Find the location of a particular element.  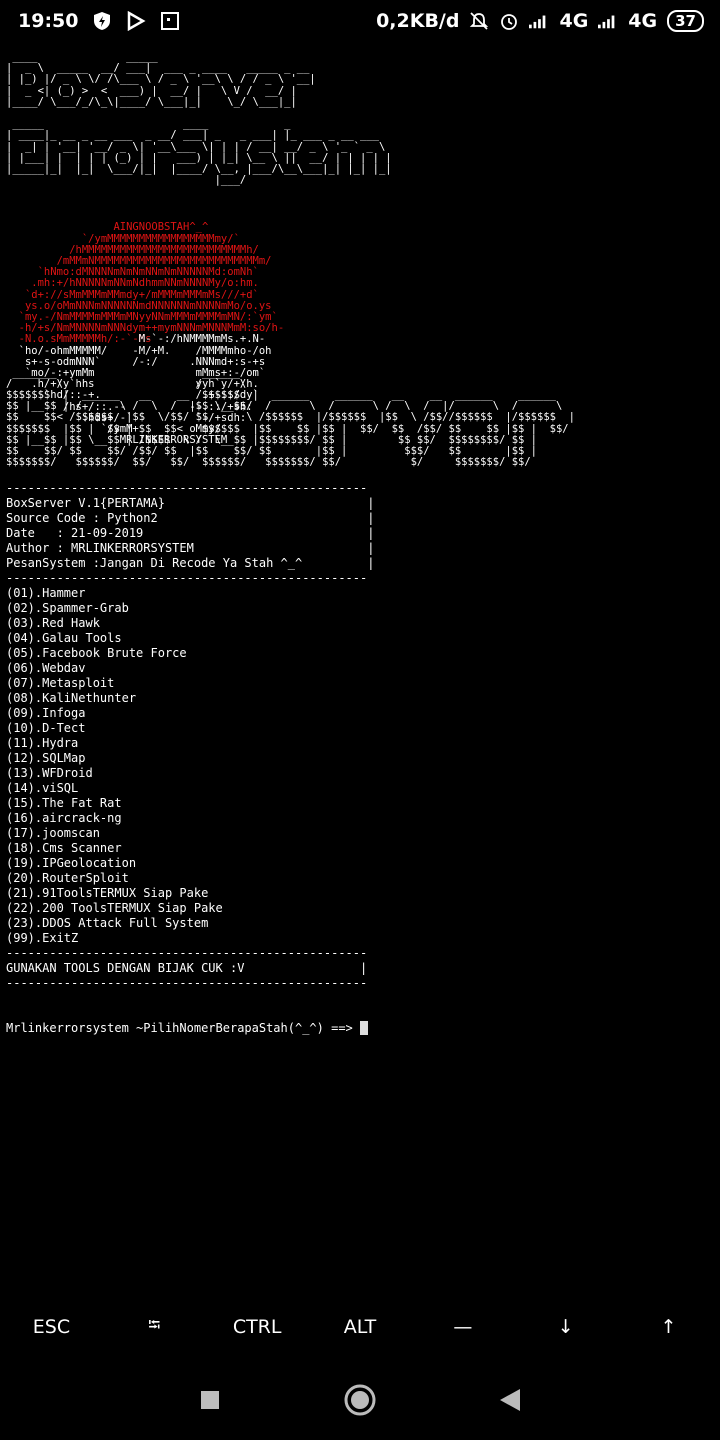

arrow-up-key: ↑ is located at coordinates (668, 1327).